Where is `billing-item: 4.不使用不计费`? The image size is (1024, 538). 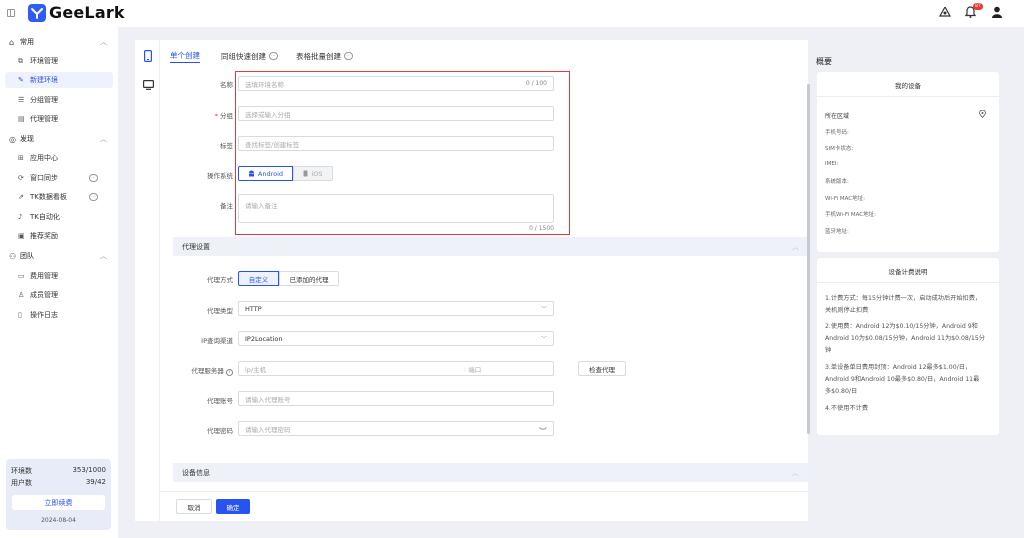
billing-item: 4.不使用不计费 is located at coordinates (847, 408).